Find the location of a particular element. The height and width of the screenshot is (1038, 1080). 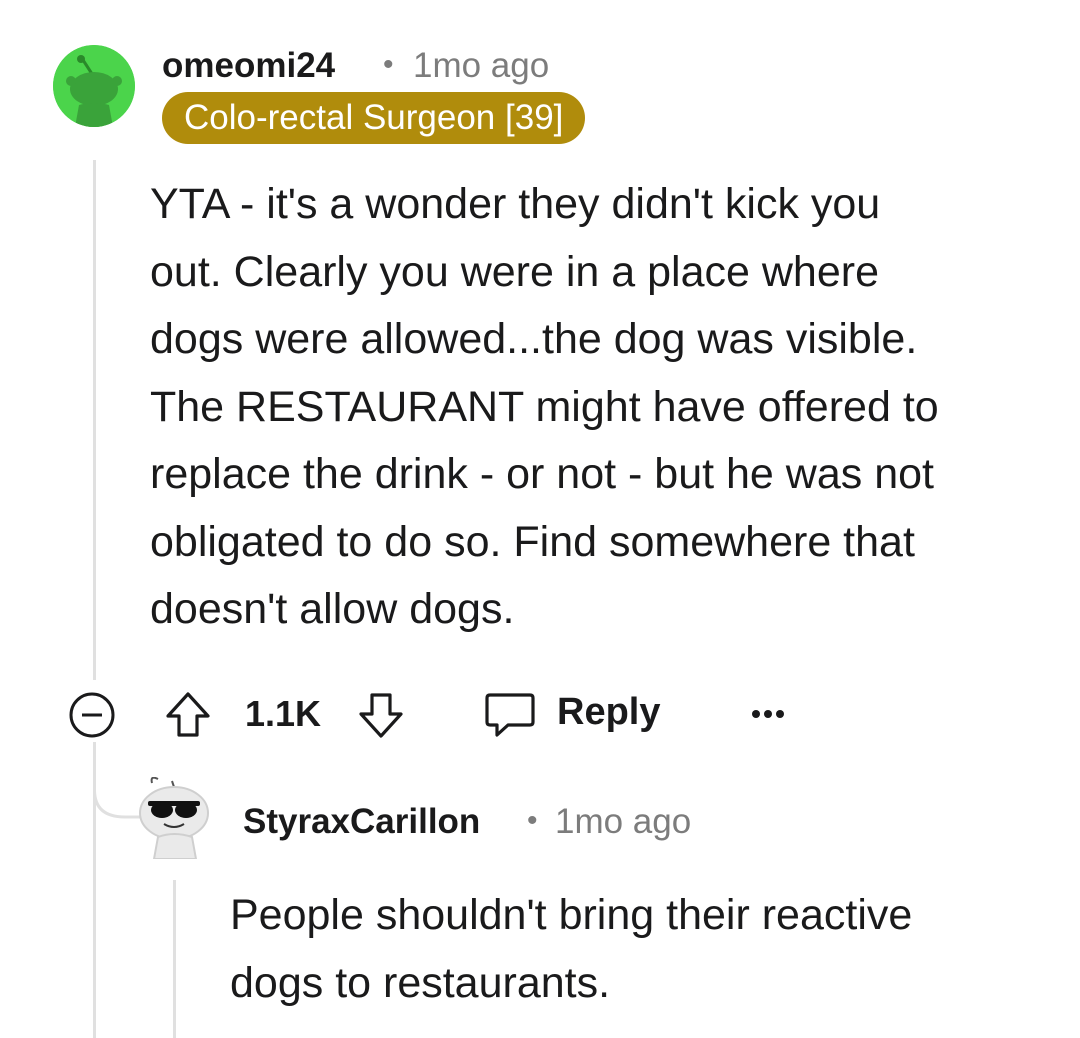

comment-icon is located at coordinates (510, 715).